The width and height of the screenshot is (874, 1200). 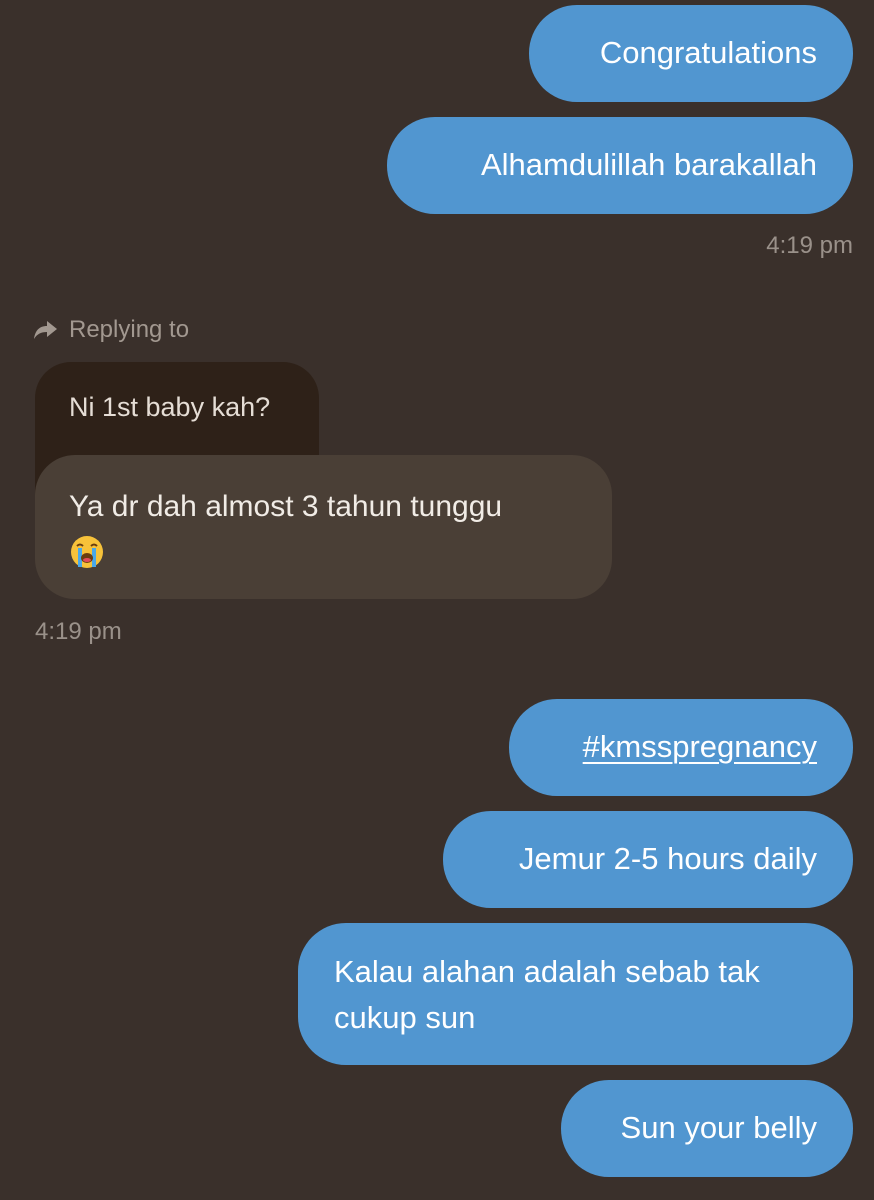 What do you see at coordinates (547, 994) in the screenshot?
I see `message-text: Kalau alahan adalah sebab tak cukup sun` at bounding box center [547, 994].